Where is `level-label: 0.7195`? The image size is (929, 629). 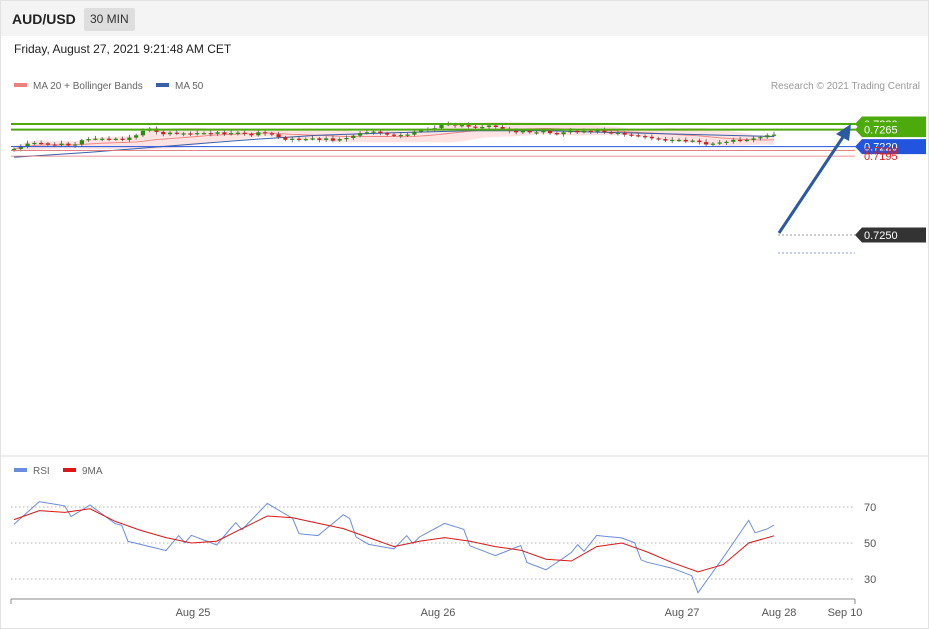
level-label: 0.7195 is located at coordinates (881, 157).